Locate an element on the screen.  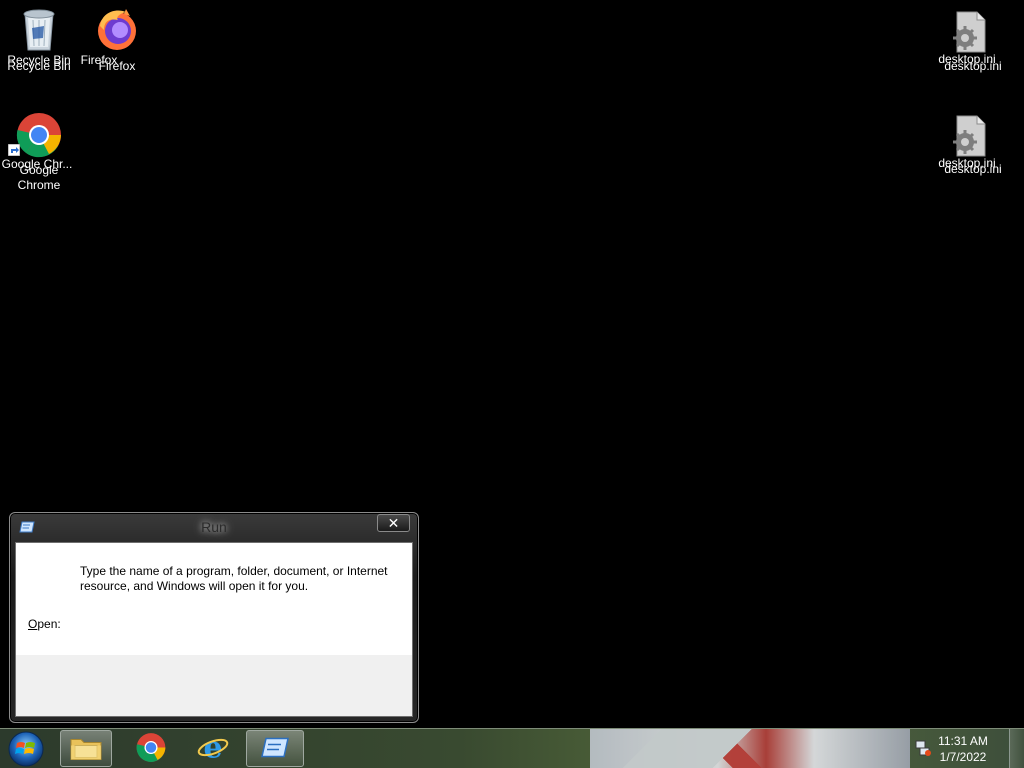
shortcut-arrow-icon is located at coordinates (14, 150).